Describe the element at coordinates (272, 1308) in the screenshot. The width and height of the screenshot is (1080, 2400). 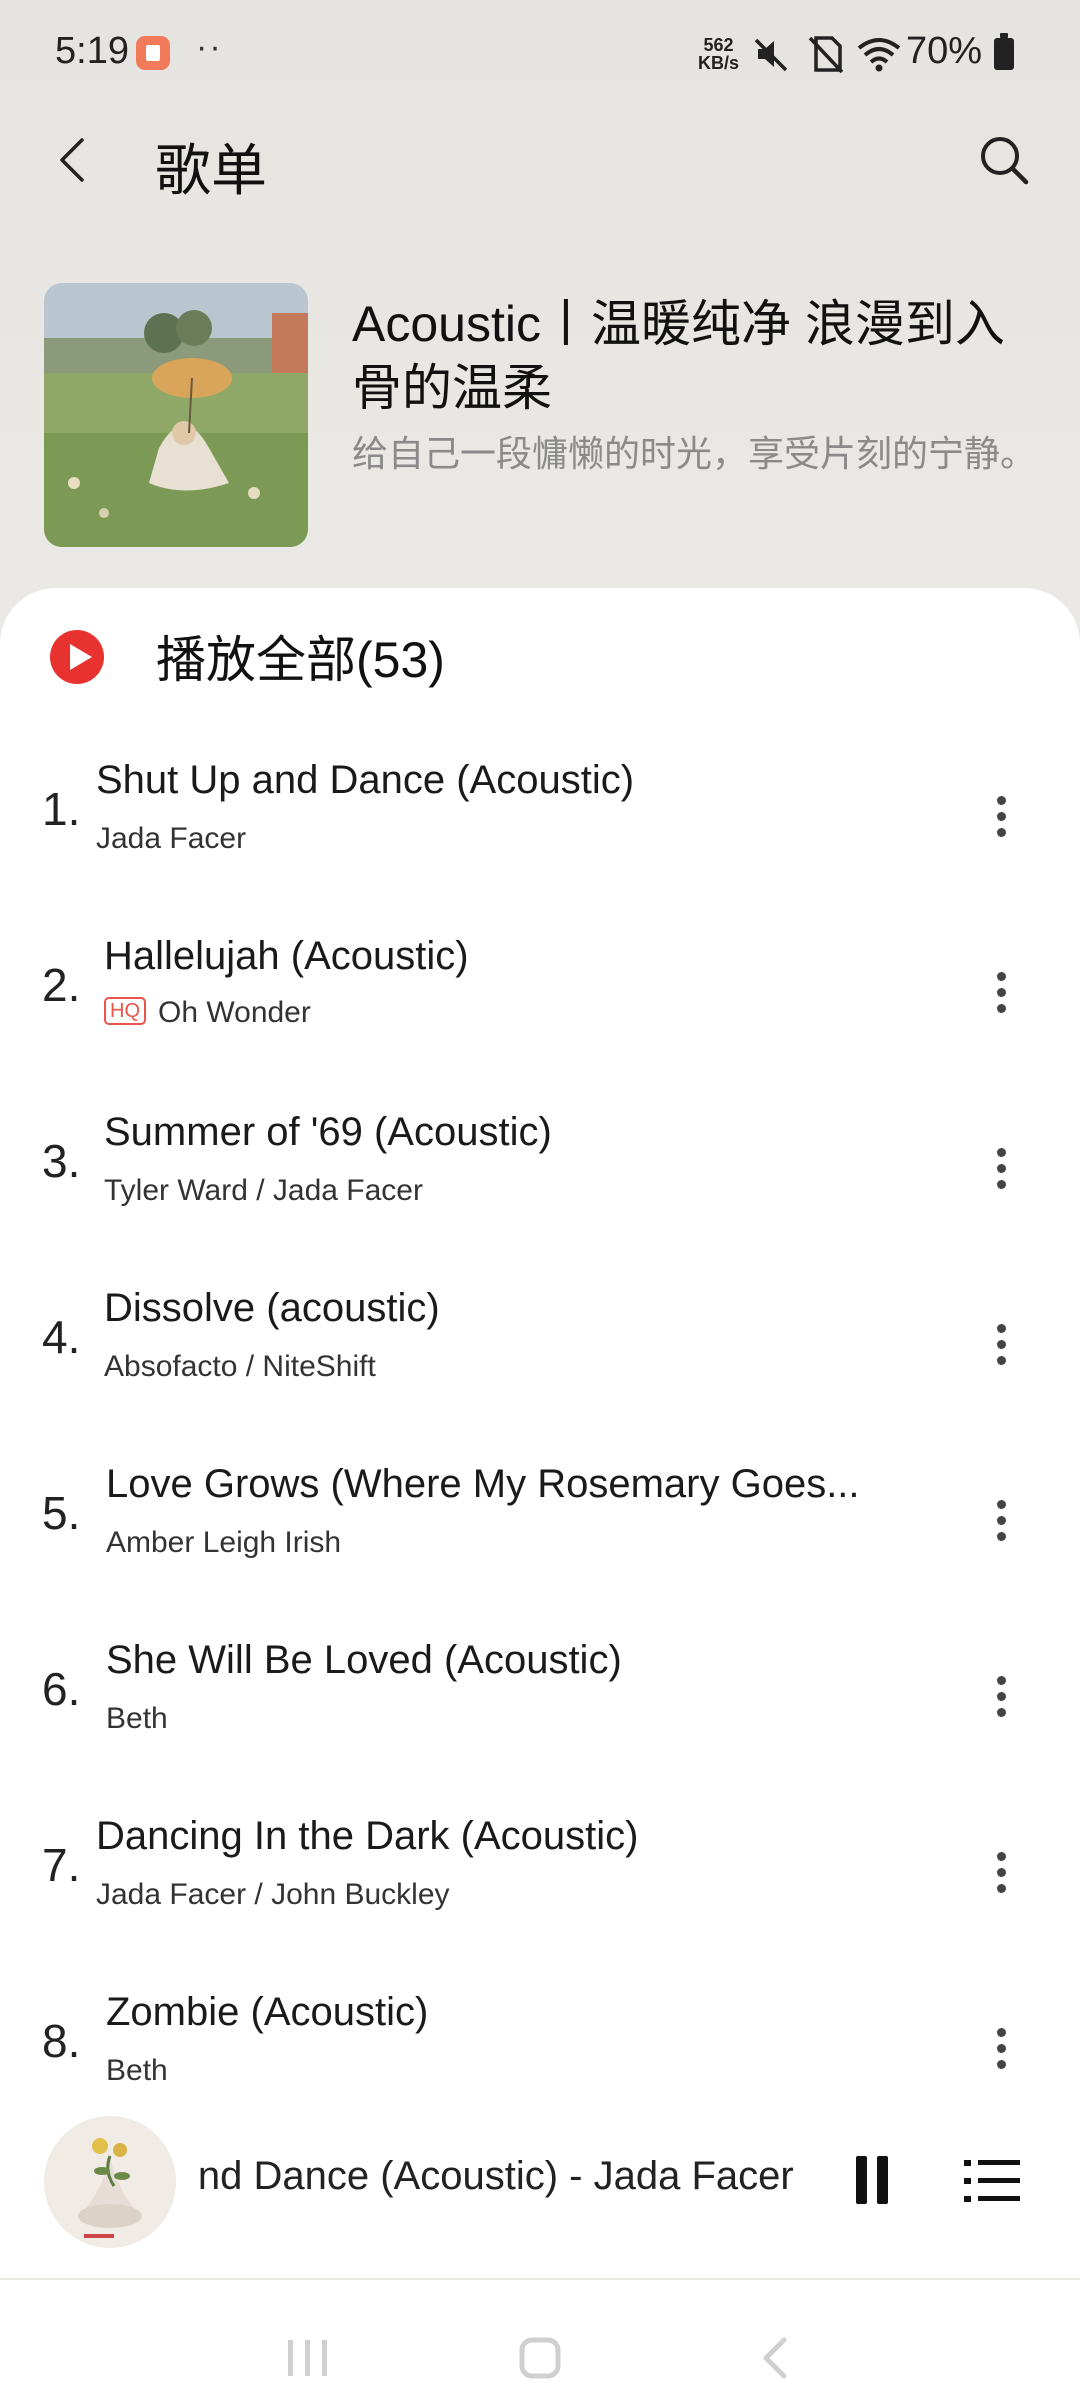
I see `song-title: Dissolve (acoustic)` at that location.